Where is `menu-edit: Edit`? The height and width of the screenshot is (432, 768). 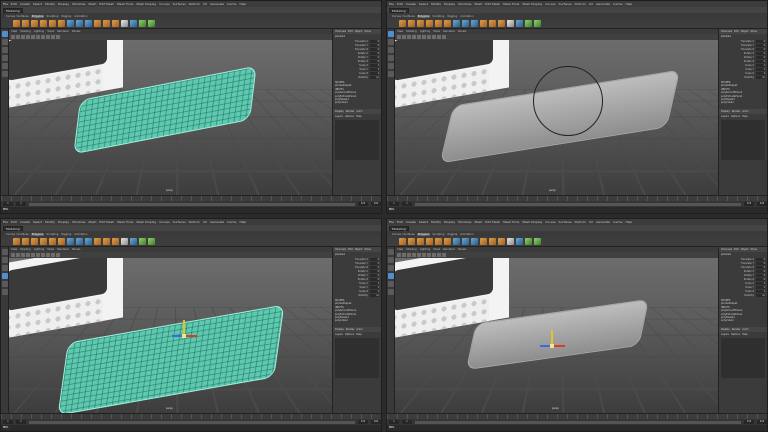
menu-edit: Edit is located at coordinates (400, 4).